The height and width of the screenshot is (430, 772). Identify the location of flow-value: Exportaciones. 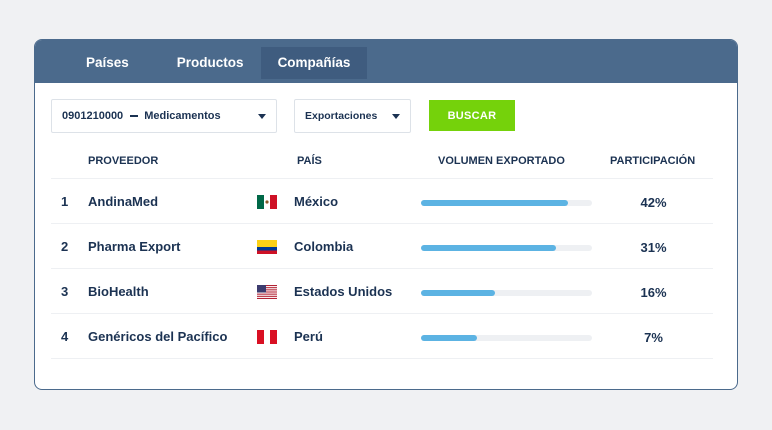
(341, 116).